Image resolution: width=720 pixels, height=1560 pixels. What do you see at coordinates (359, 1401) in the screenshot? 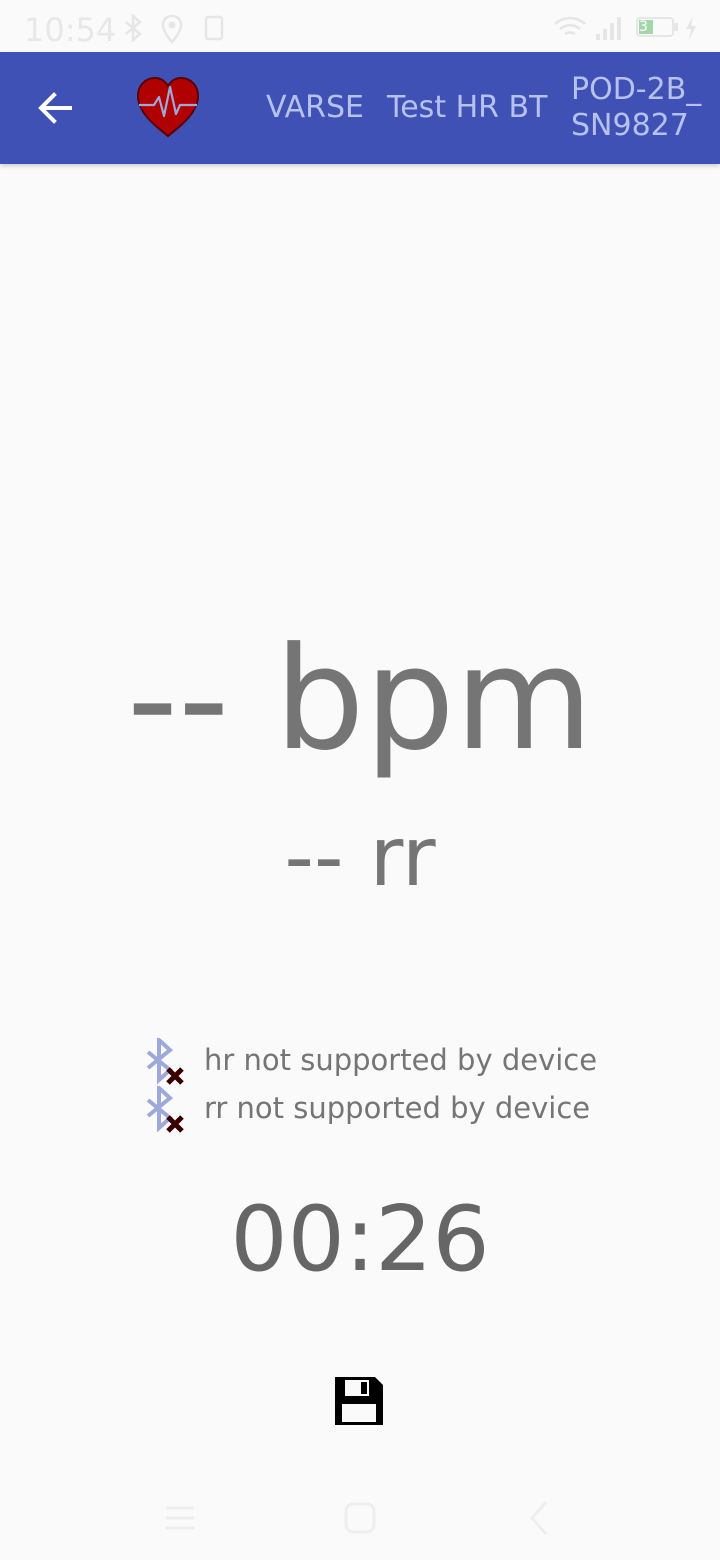
I see `save-icon` at bounding box center [359, 1401].